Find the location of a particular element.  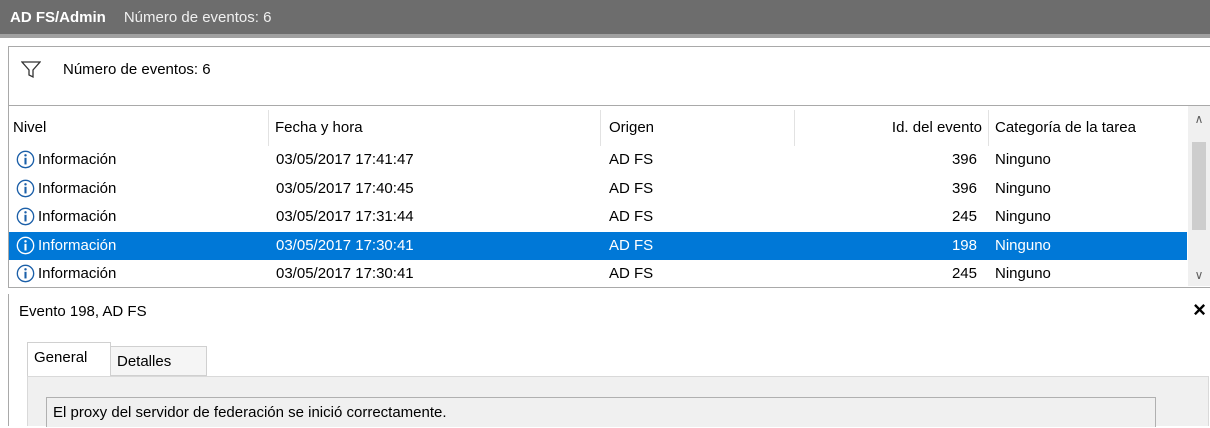

tab-general: General is located at coordinates (69, 359).